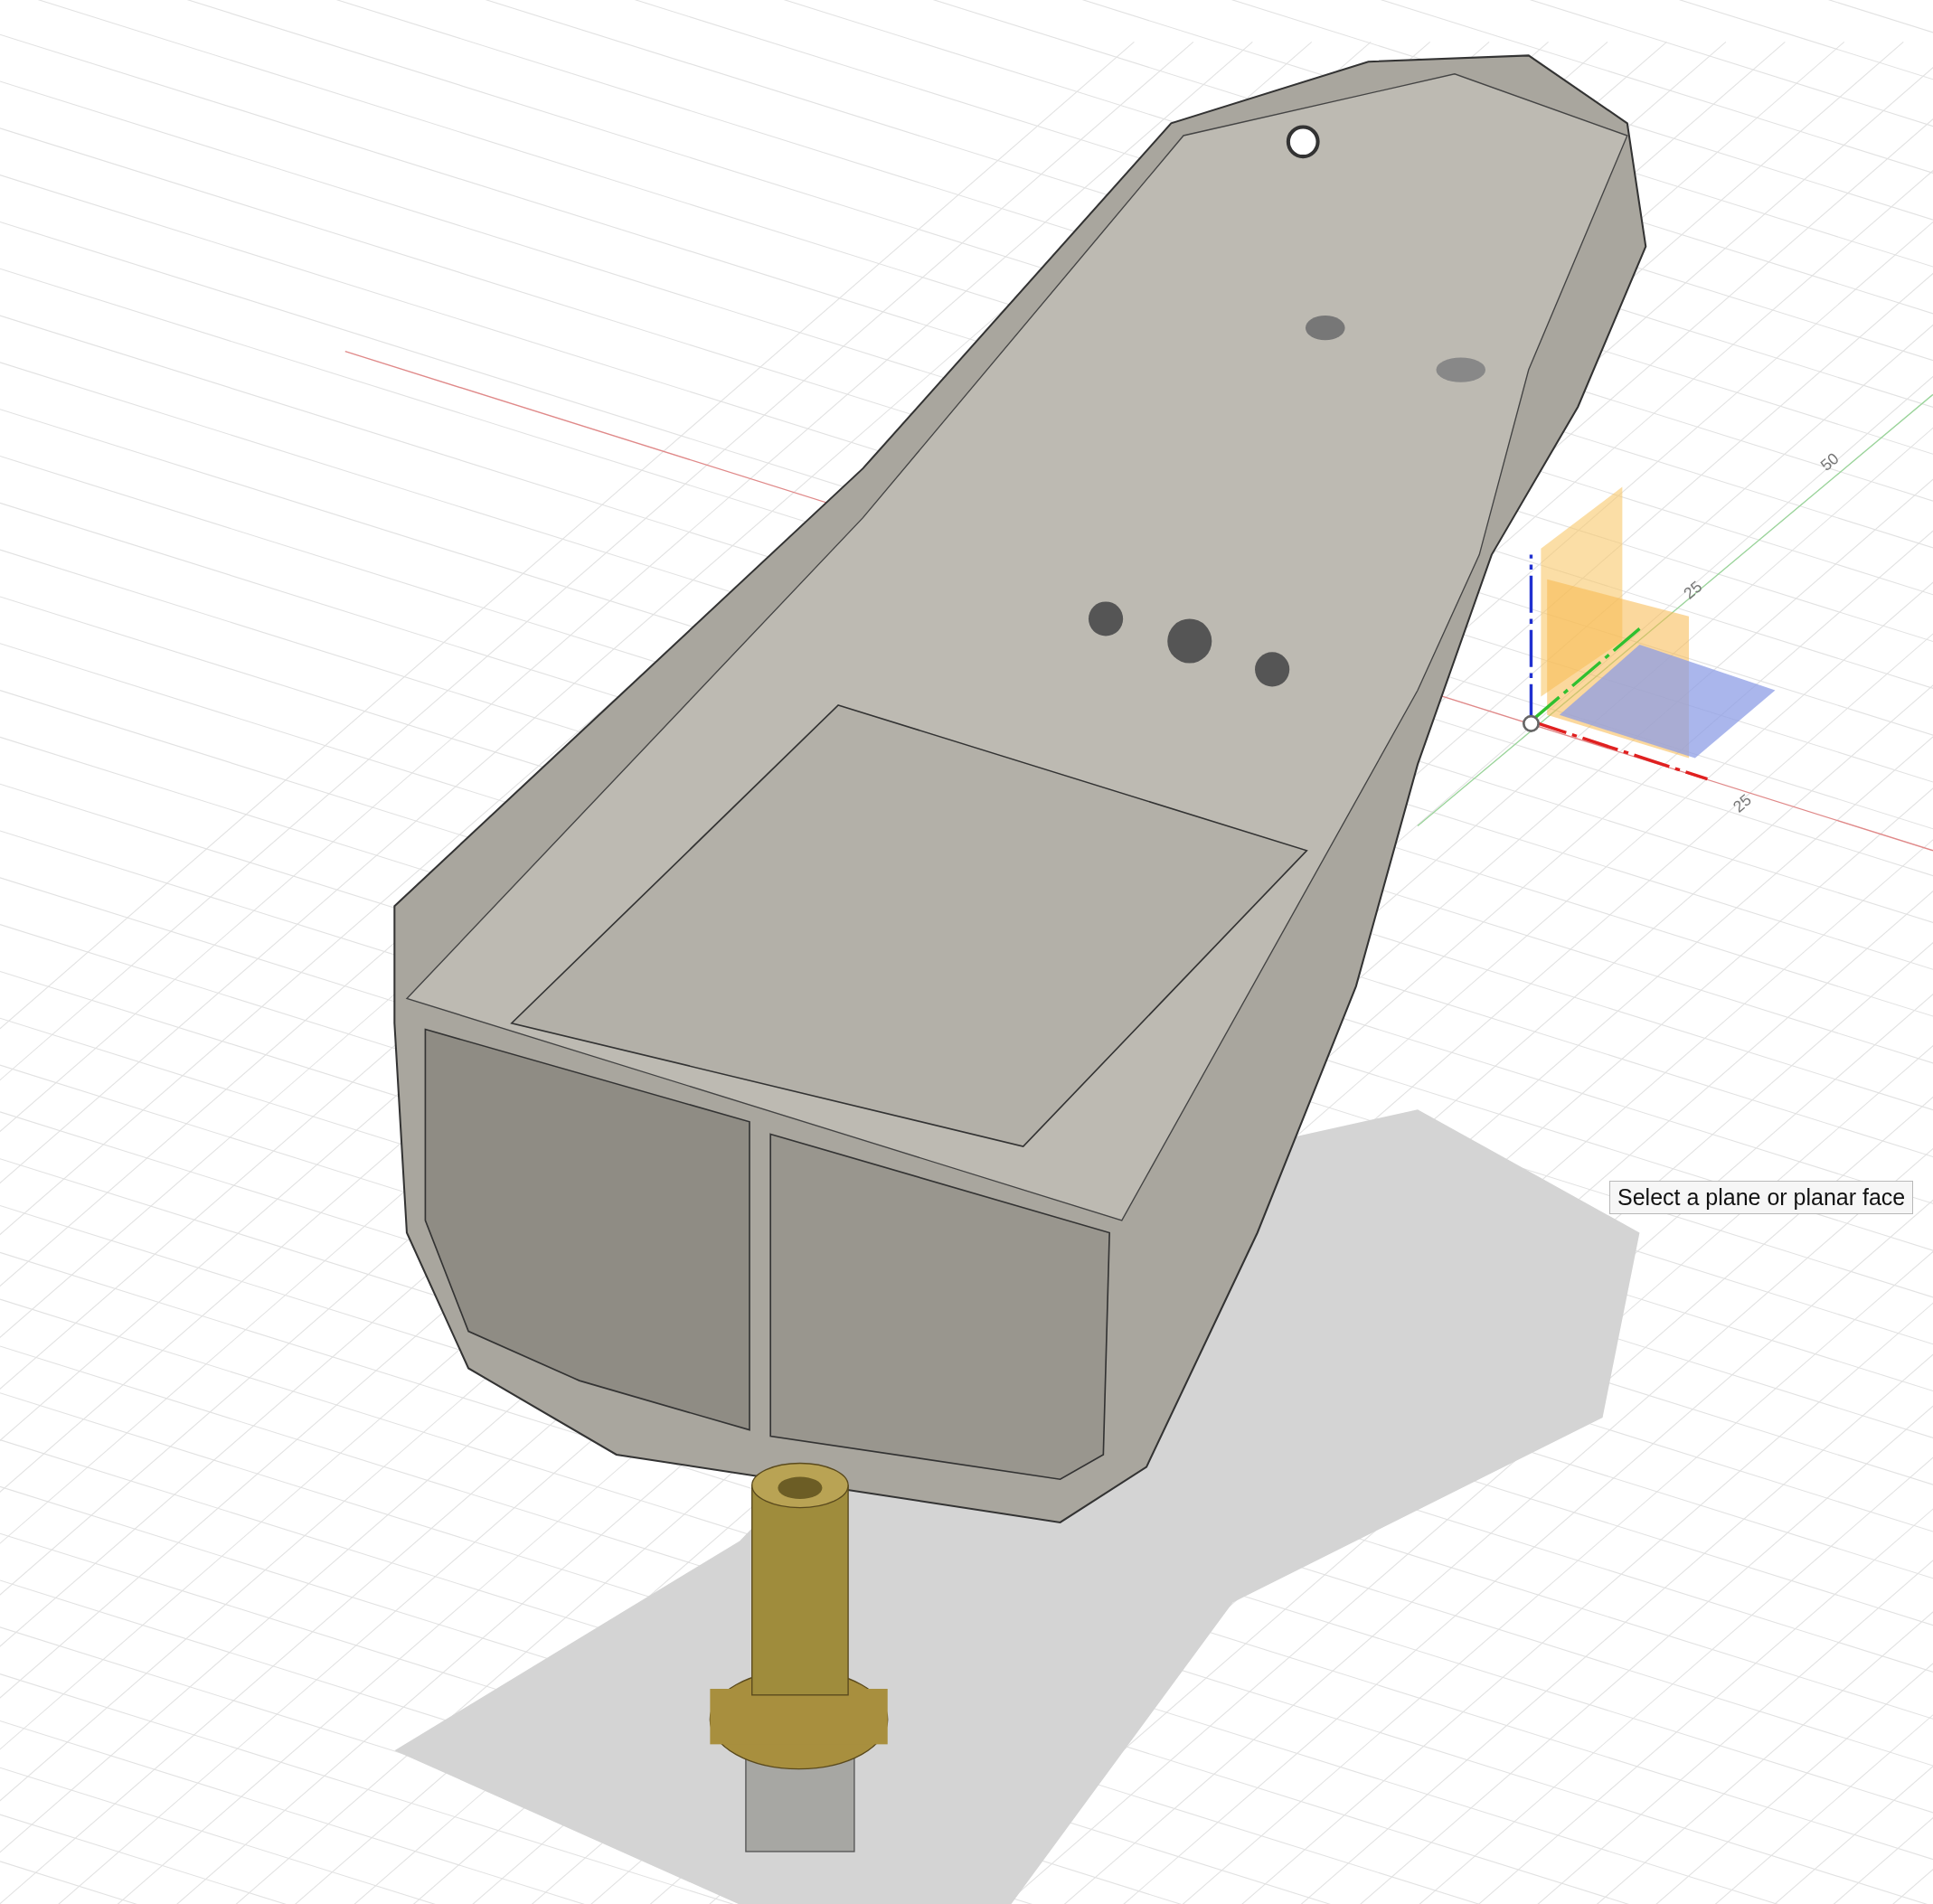  I want to click on axis-tick-label: 50, so click(1829, 461).